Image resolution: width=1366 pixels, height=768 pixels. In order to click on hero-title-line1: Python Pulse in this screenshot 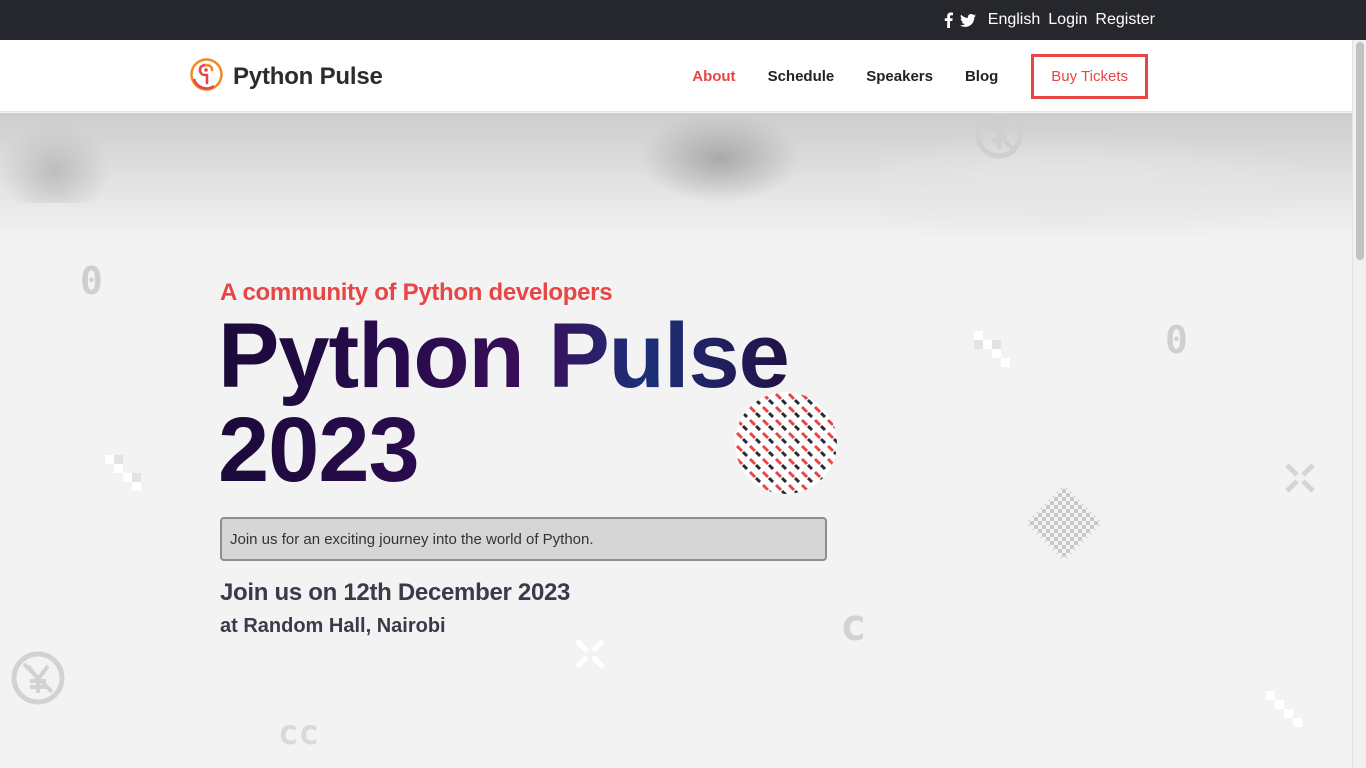, I will do `click(503, 356)`.